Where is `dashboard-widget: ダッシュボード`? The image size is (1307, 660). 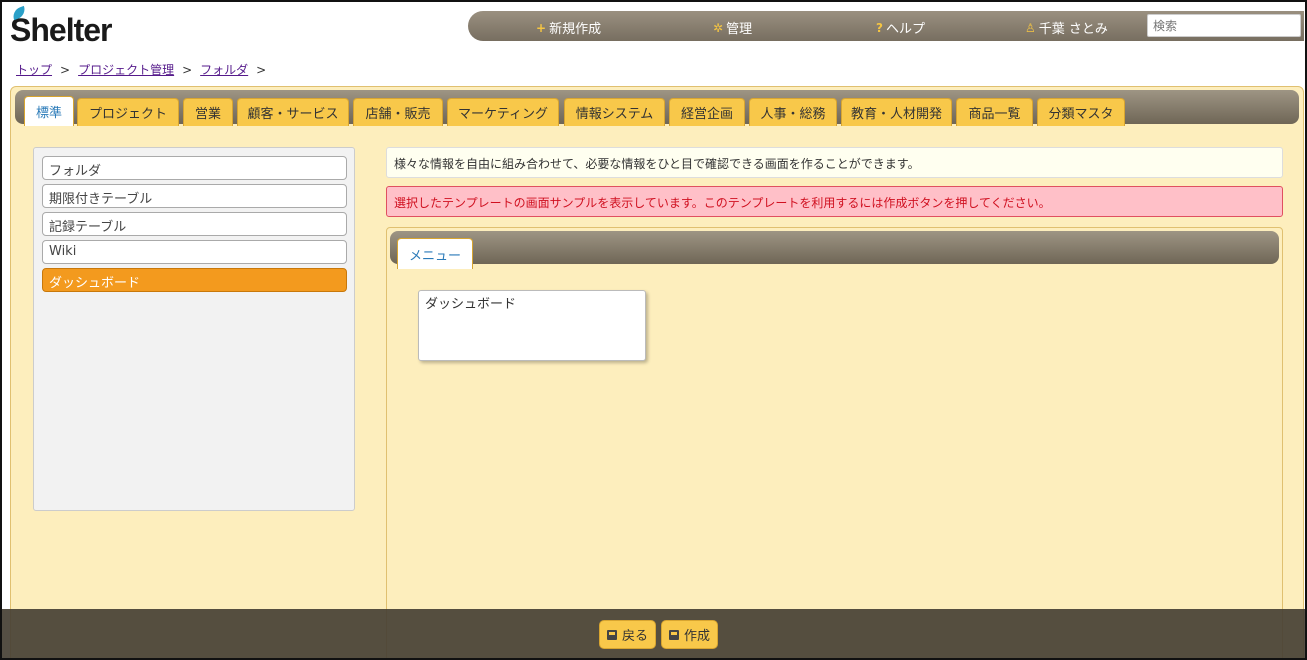 dashboard-widget: ダッシュボード is located at coordinates (532, 325).